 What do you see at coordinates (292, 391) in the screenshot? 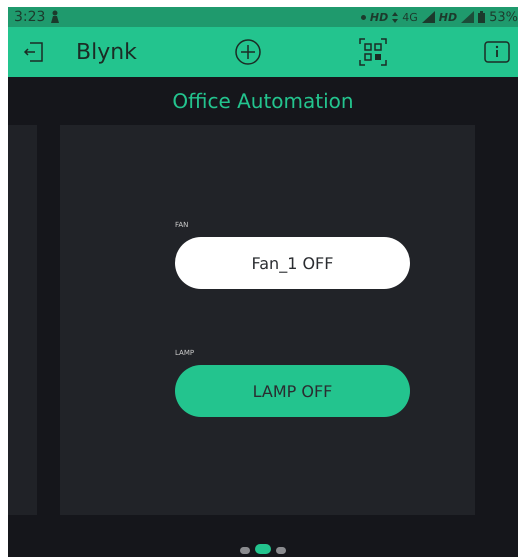
I see `toggle-button: LAMP OFF` at bounding box center [292, 391].